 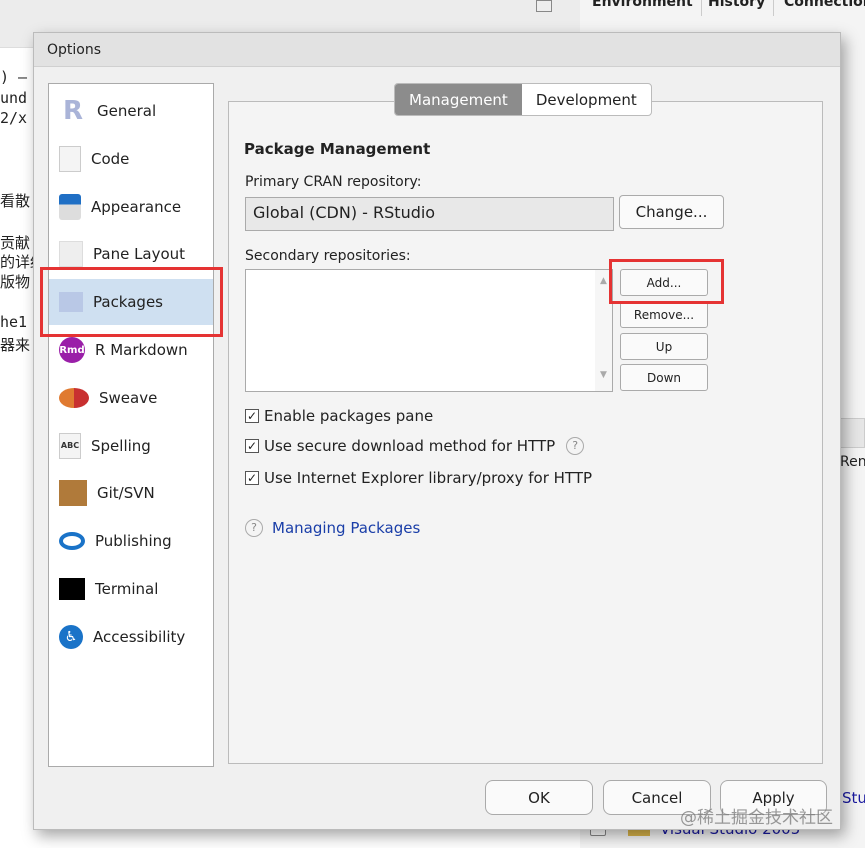 I want to click on sidebar-item-label: Code, so click(x=110, y=158).